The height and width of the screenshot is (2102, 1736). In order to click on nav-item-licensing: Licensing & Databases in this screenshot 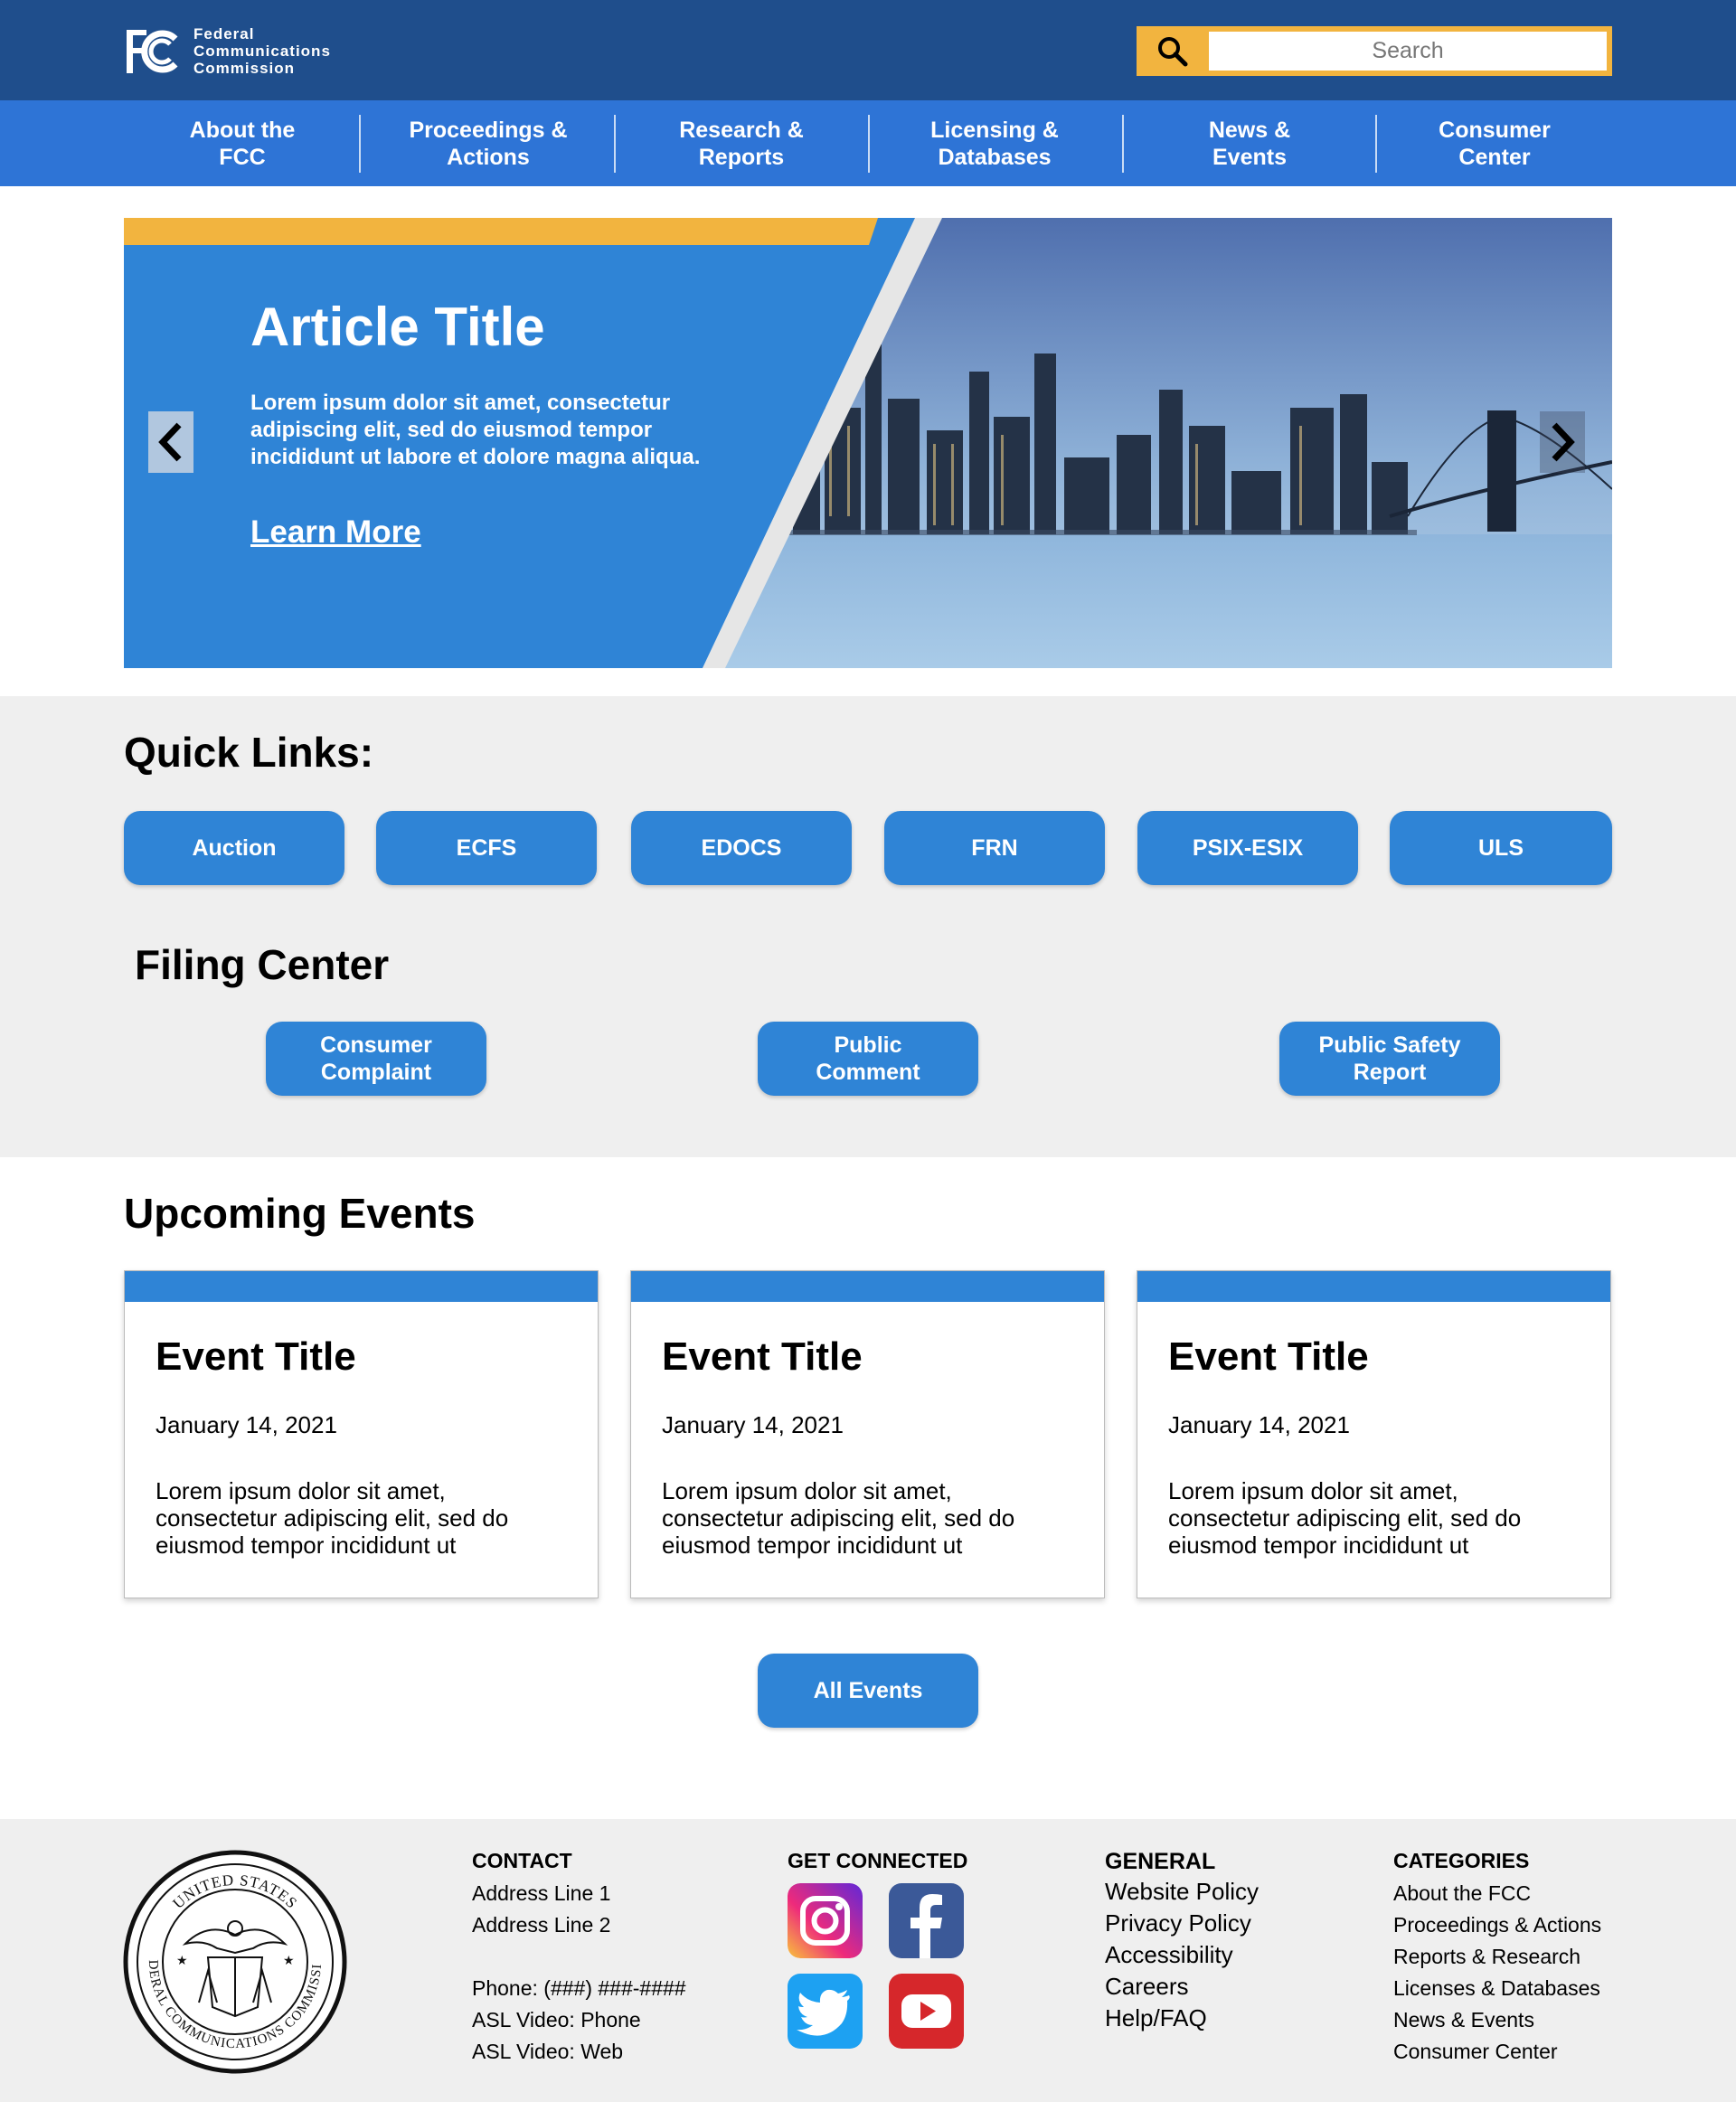, I will do `click(995, 144)`.